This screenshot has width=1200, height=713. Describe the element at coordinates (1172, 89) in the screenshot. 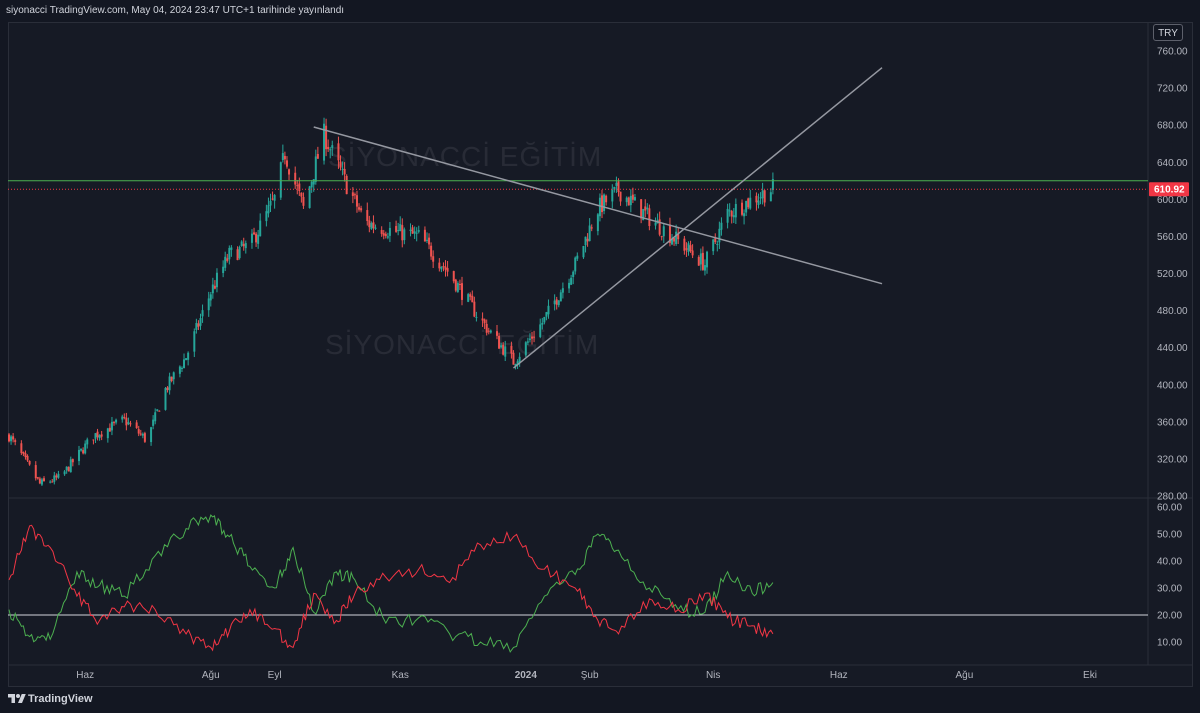

I see `price-tick-label: 720.00` at that location.